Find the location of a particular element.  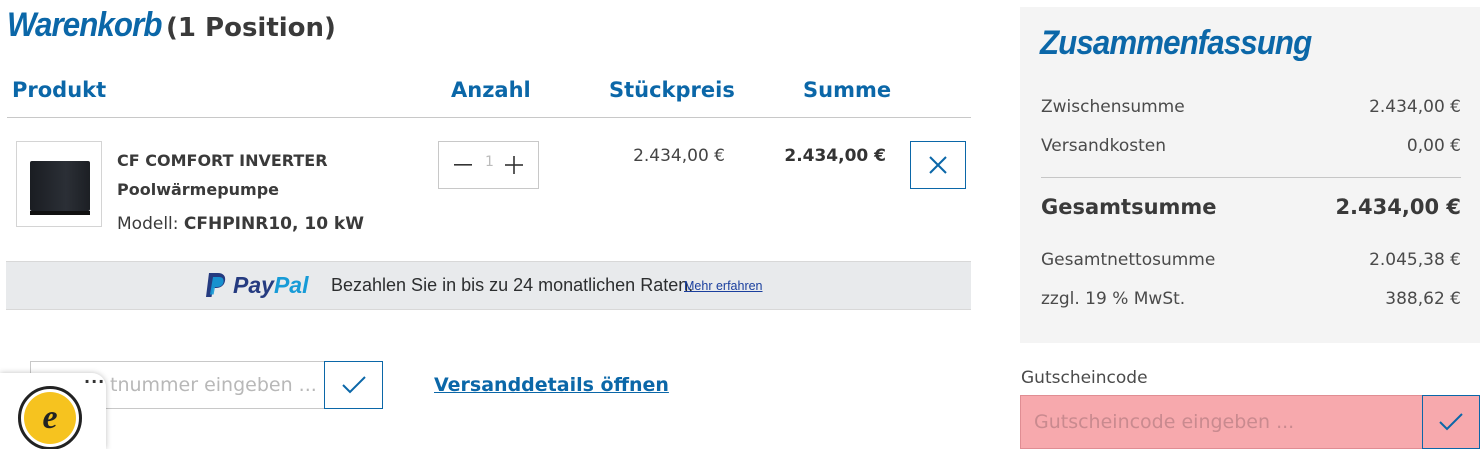

shipping-cost-value: 0,00 € is located at coordinates (1433, 146).